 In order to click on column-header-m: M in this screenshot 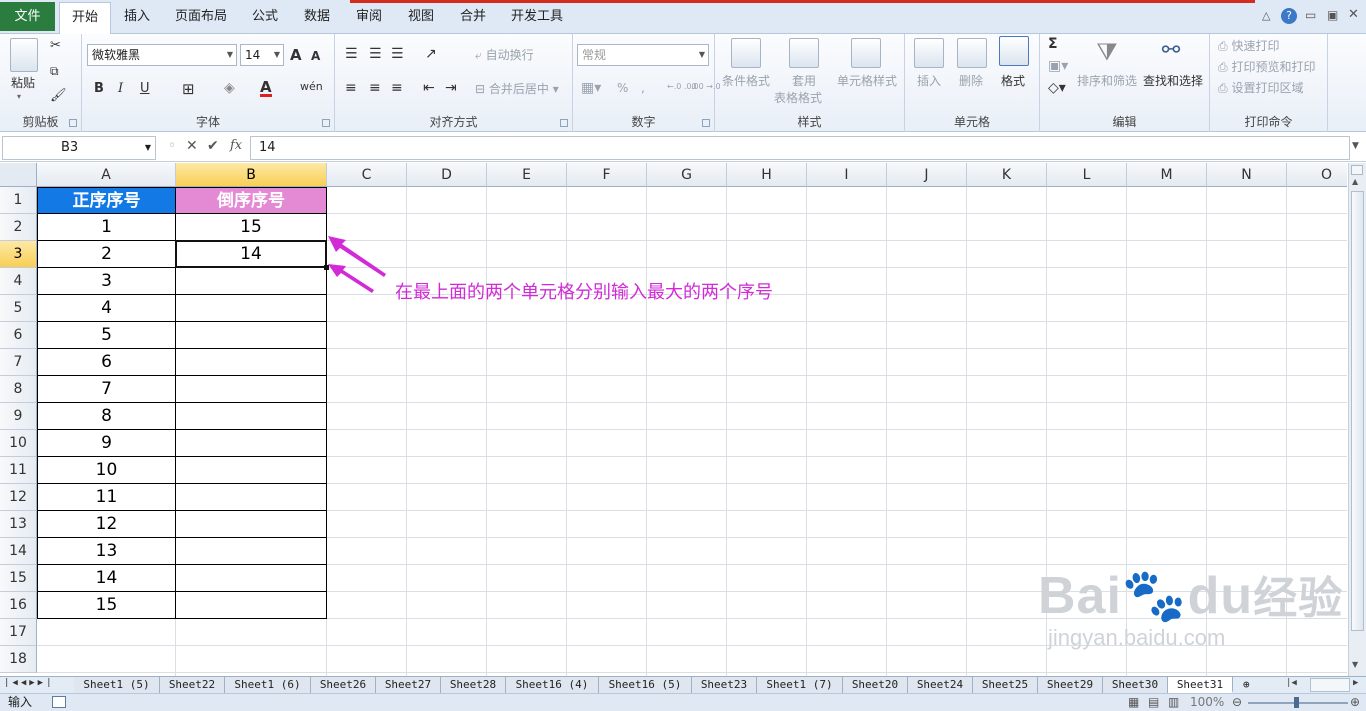, I will do `click(1167, 175)`.